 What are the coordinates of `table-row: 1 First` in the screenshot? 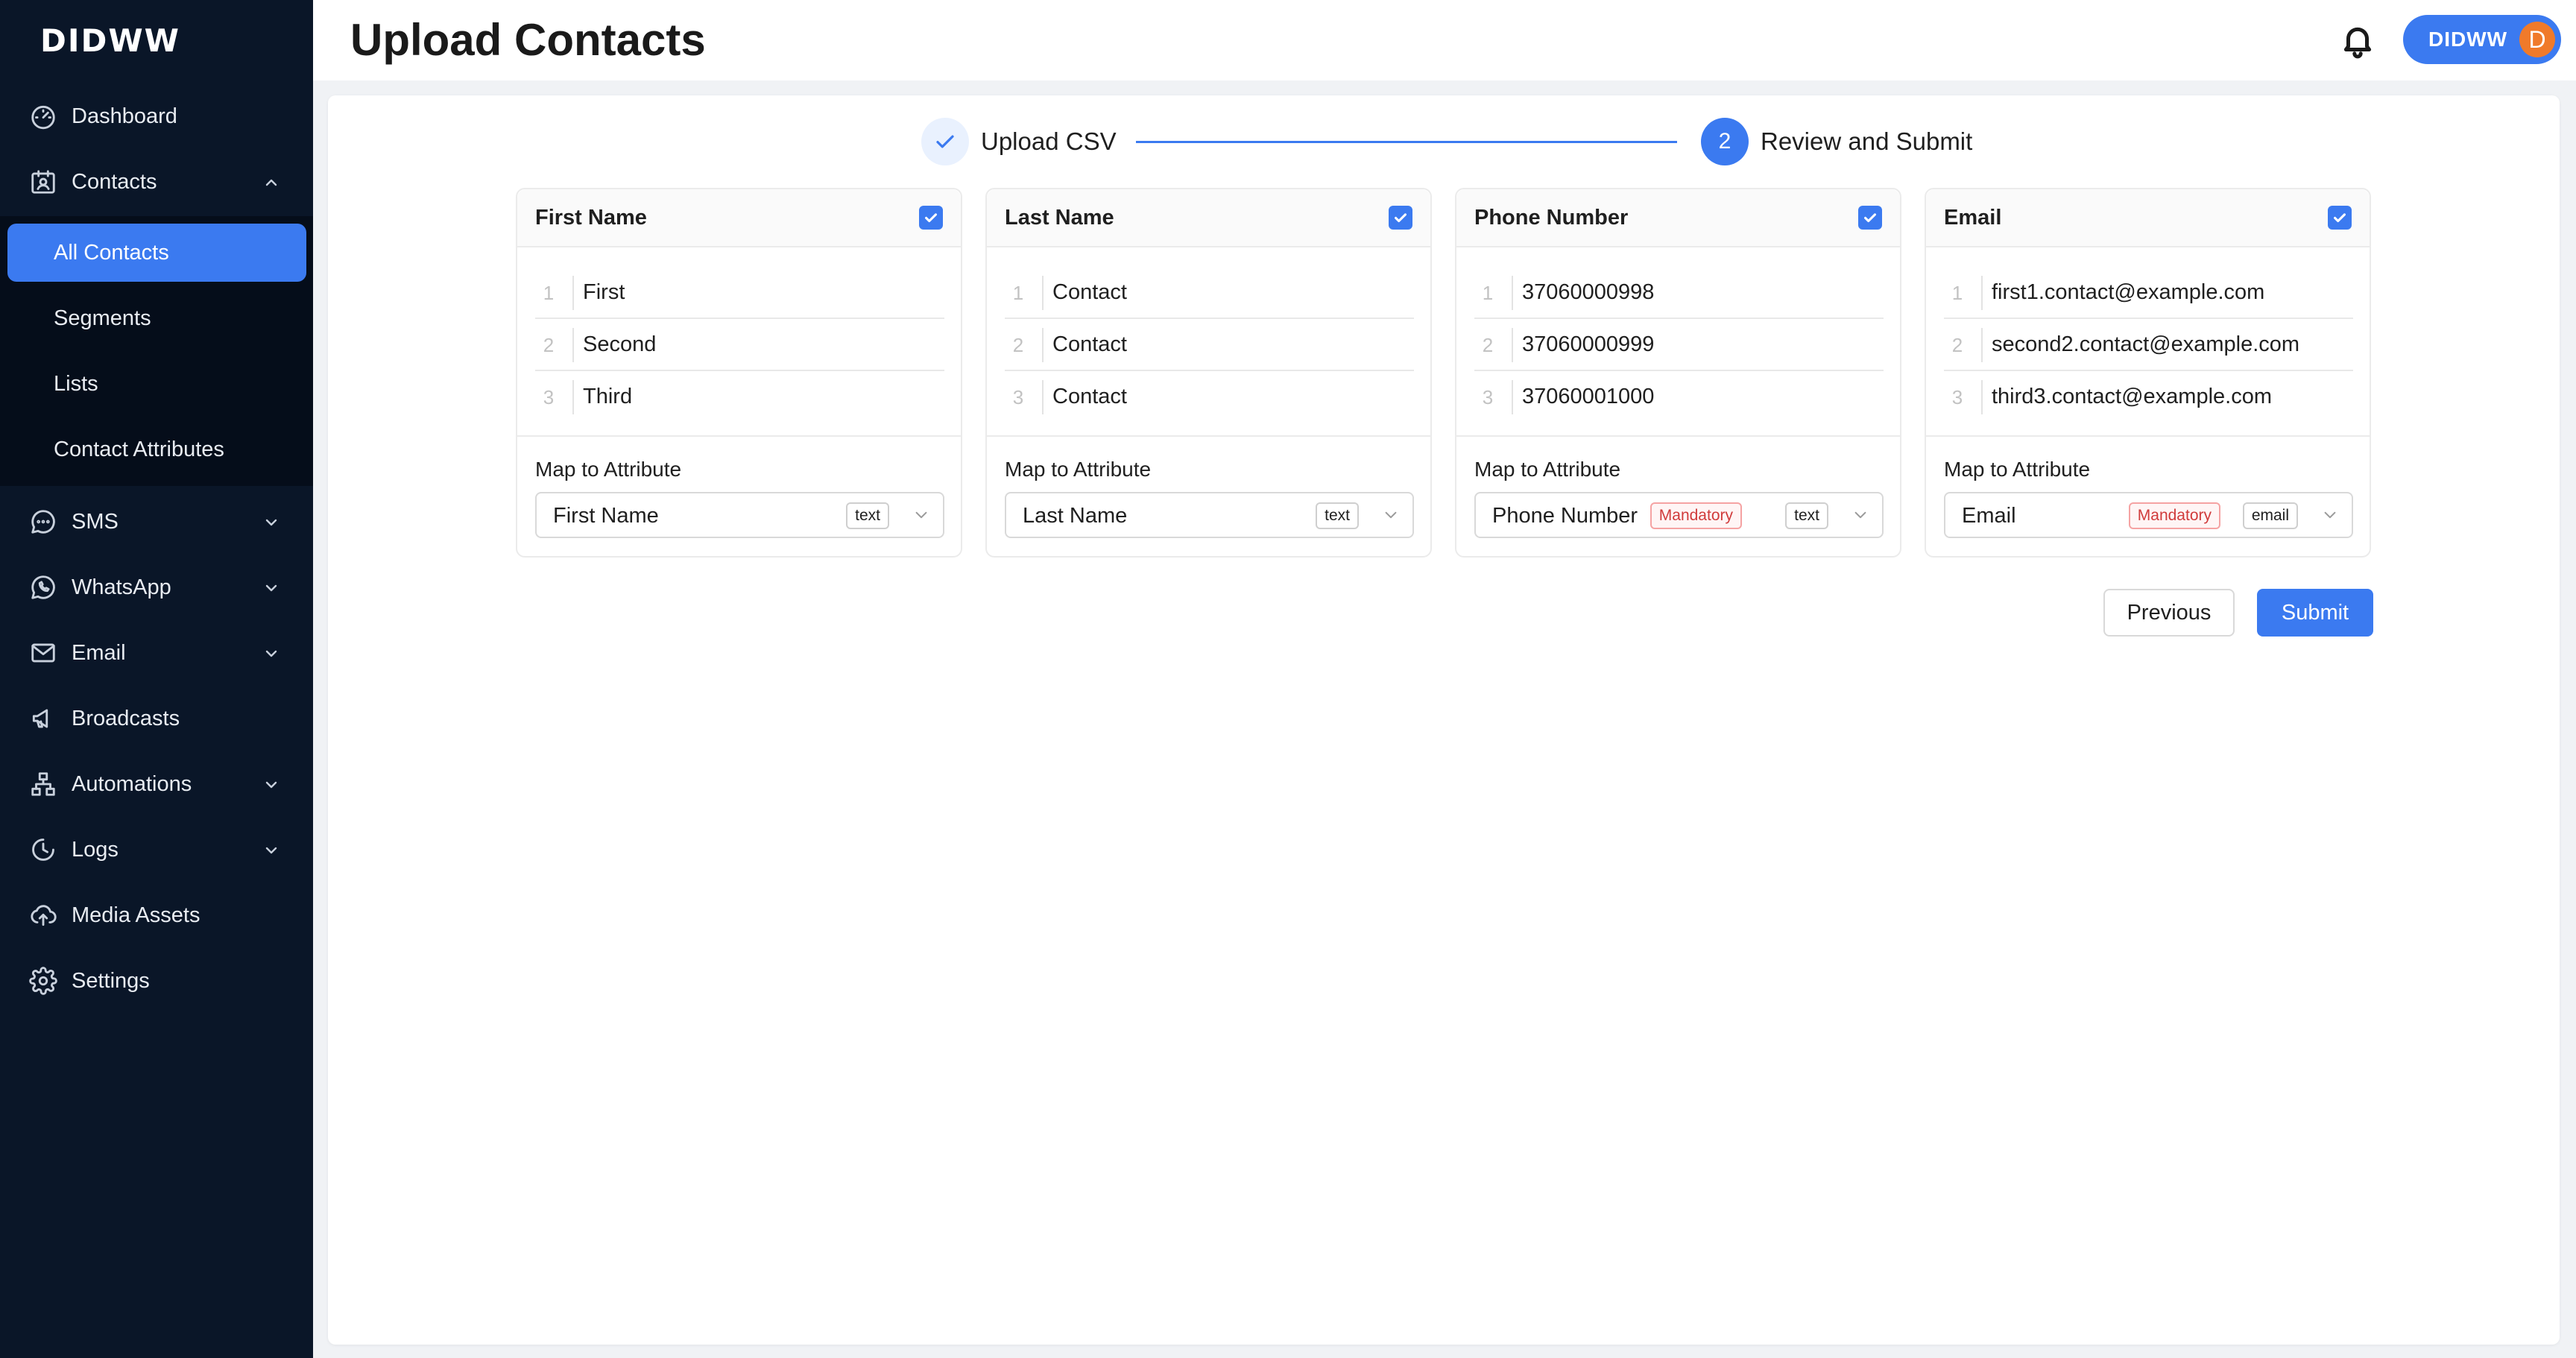 It's located at (739, 293).